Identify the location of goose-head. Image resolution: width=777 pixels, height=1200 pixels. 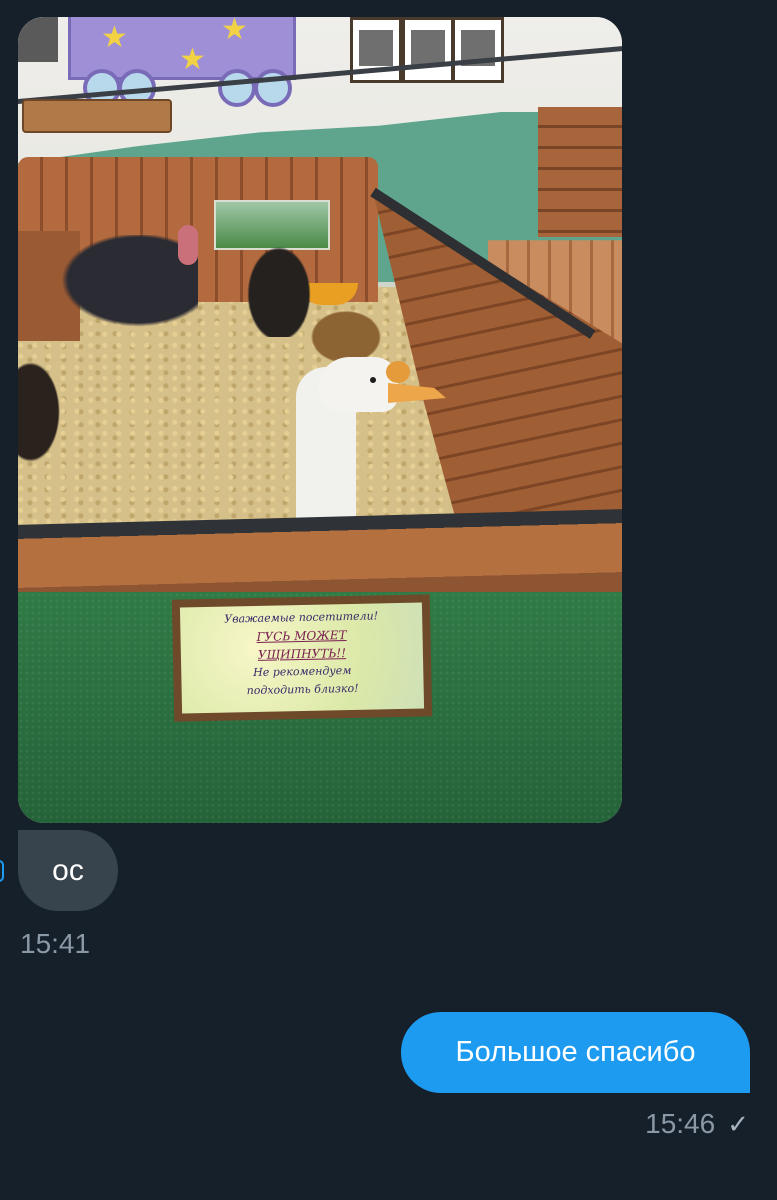
(358, 384).